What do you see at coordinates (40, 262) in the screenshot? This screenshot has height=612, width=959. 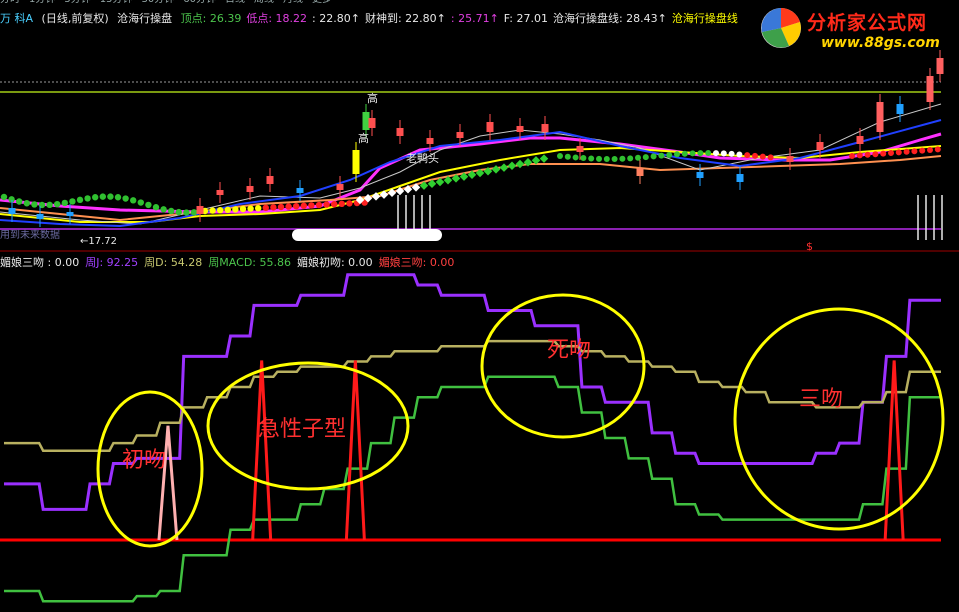 I see `lower-legend-item-0: 媚娘三吻 : 0.00` at bounding box center [40, 262].